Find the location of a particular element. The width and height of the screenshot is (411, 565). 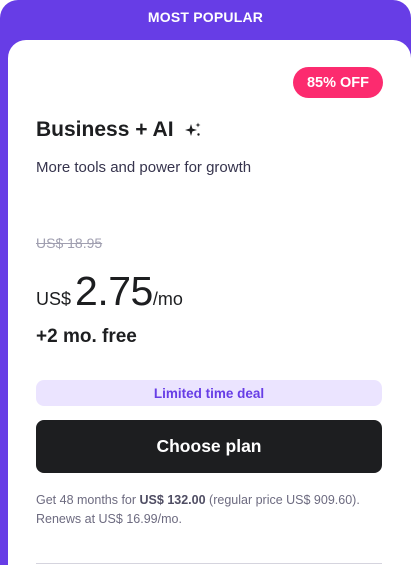

plan-title: Business + AI is located at coordinates (105, 129).